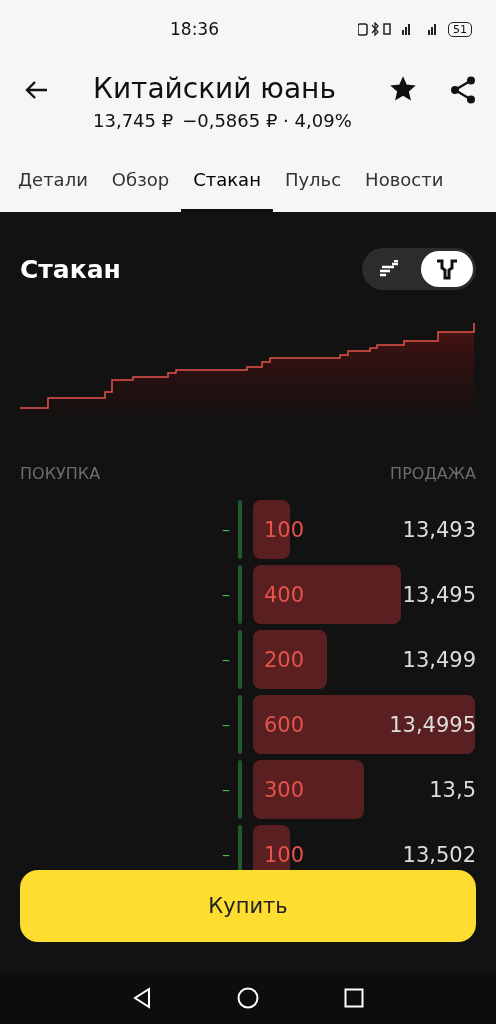 The width and height of the screenshot is (496, 1024). What do you see at coordinates (284, 724) in the screenshot?
I see `ask-quantity: 600` at bounding box center [284, 724].